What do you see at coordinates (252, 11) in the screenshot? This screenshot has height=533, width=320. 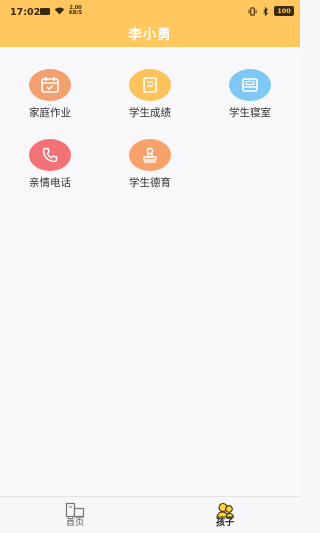 I see `vibrate-icon` at bounding box center [252, 11].